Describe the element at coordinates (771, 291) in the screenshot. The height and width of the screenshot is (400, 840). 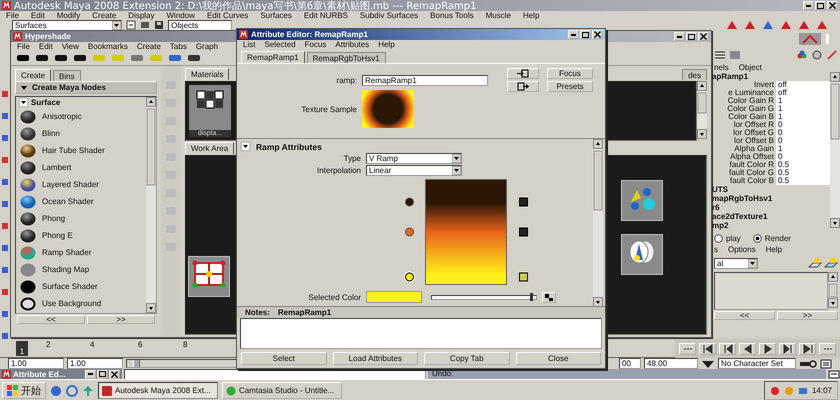
I see `layer-list` at that location.